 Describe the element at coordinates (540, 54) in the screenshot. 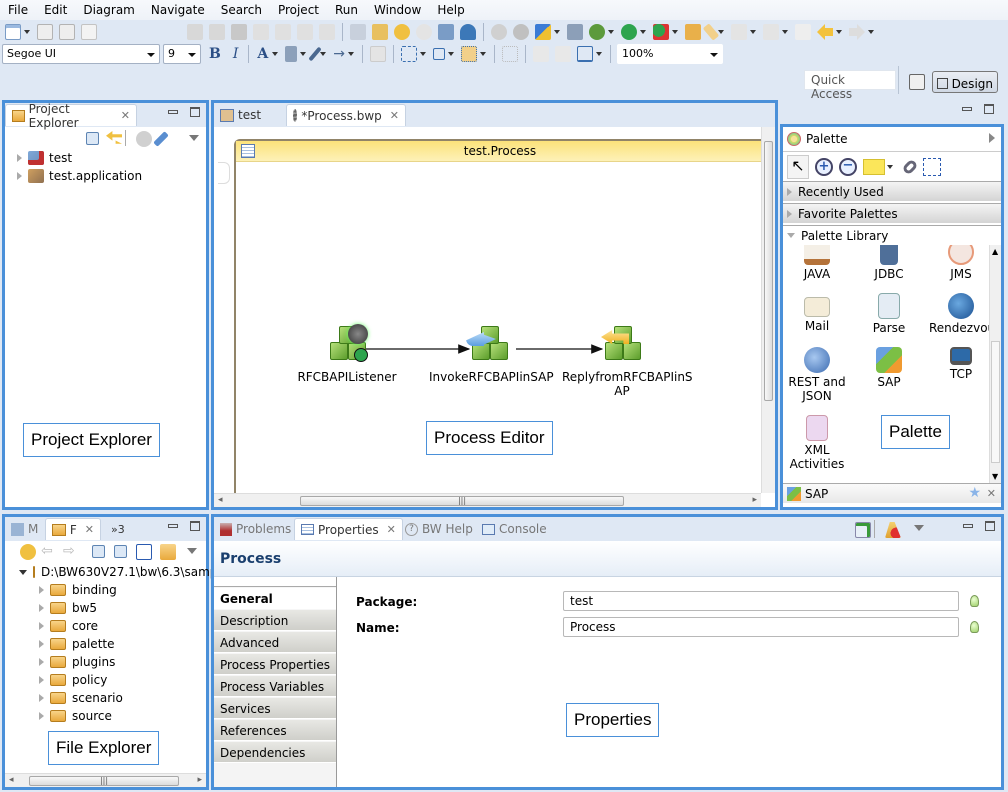

I see `connect-icon` at that location.